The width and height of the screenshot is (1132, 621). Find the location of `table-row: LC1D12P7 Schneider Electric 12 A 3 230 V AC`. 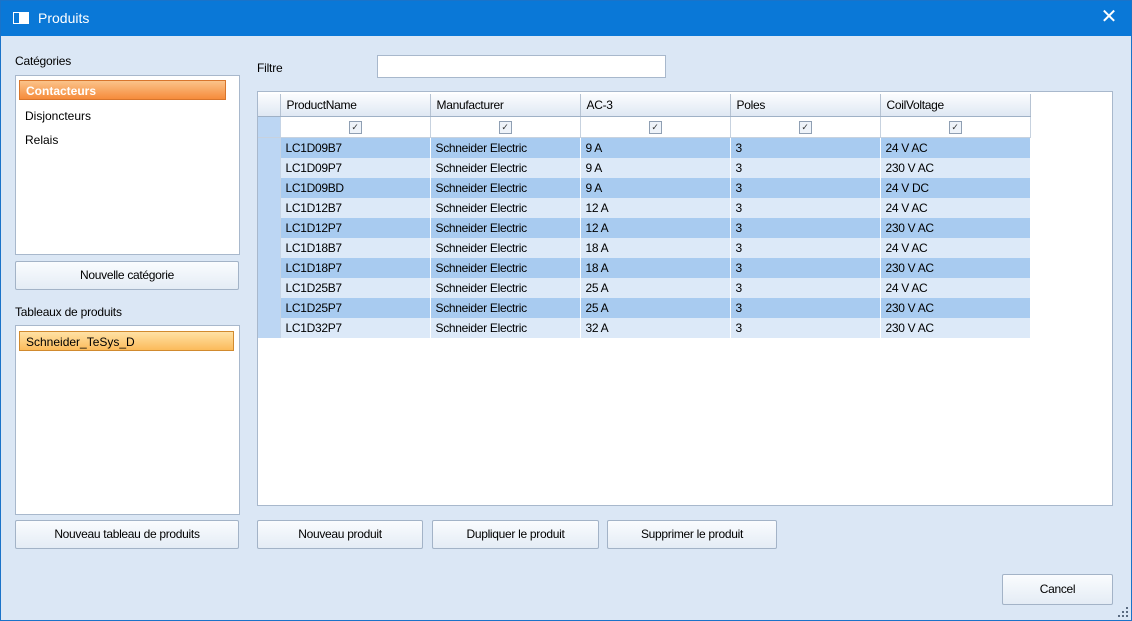

table-row: LC1D12P7 Schneider Electric 12 A 3 230 V AC is located at coordinates (644, 228).